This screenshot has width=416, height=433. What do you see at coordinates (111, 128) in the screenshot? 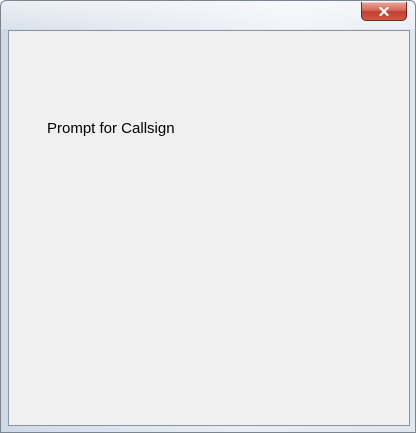
I see `prompt-label: Prompt for Callsign` at bounding box center [111, 128].